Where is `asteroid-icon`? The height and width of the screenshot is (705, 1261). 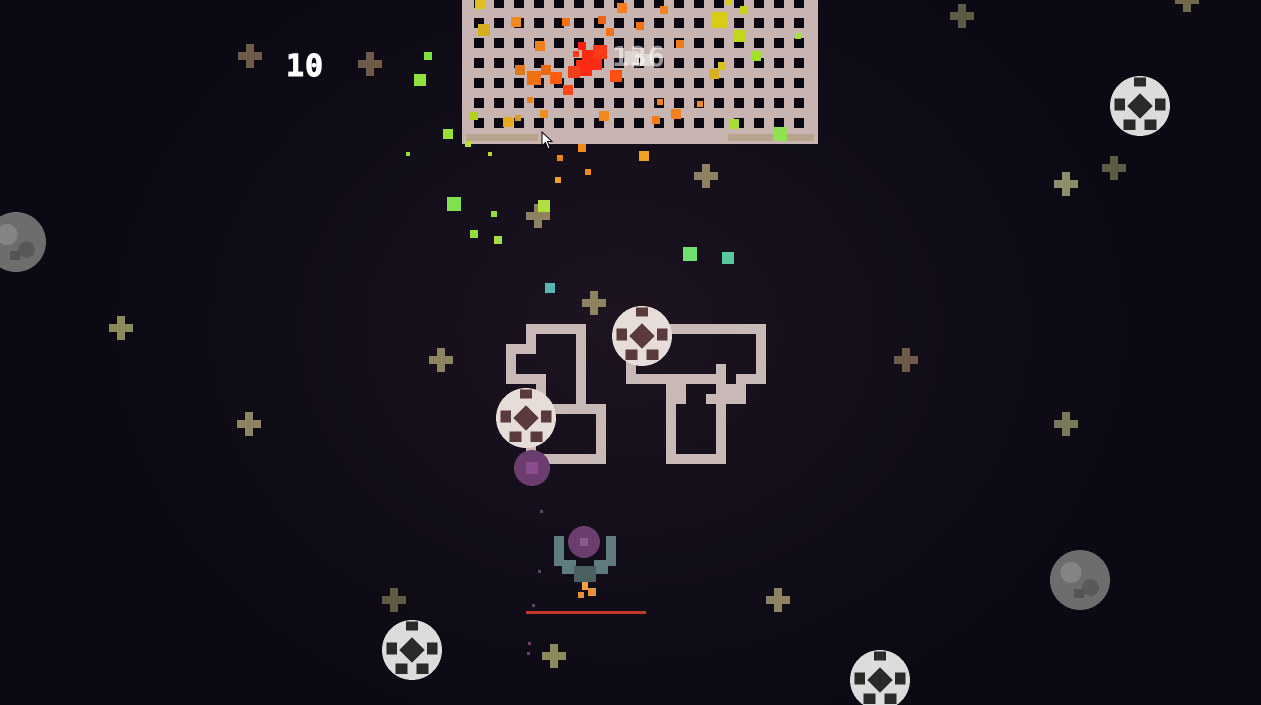 asteroid-icon is located at coordinates (1080, 580).